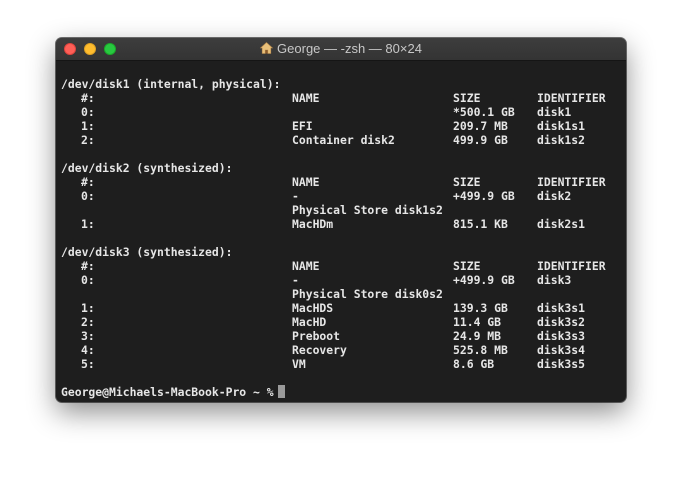 This screenshot has height=477, width=682. I want to click on partition-identifier: disk3, so click(554, 280).